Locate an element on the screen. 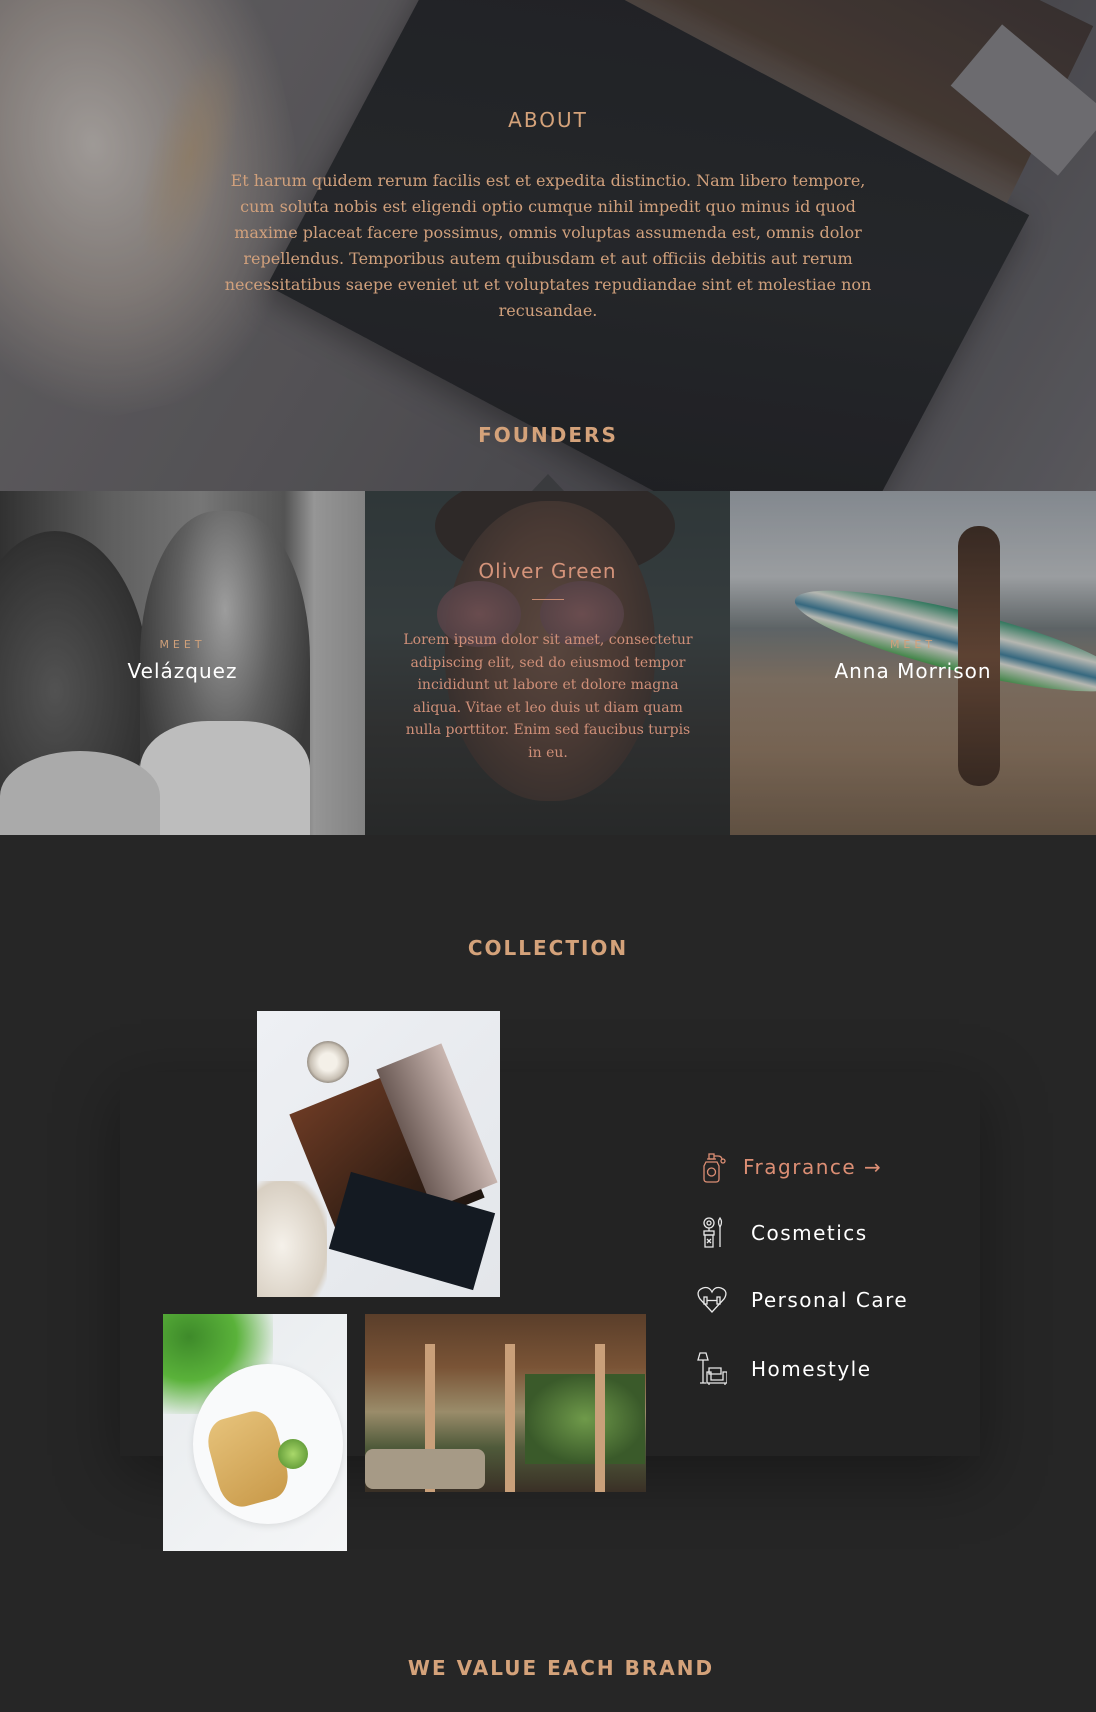 This screenshot has width=1096, height=1712. founders-title: FOUNDERS is located at coordinates (548, 435).